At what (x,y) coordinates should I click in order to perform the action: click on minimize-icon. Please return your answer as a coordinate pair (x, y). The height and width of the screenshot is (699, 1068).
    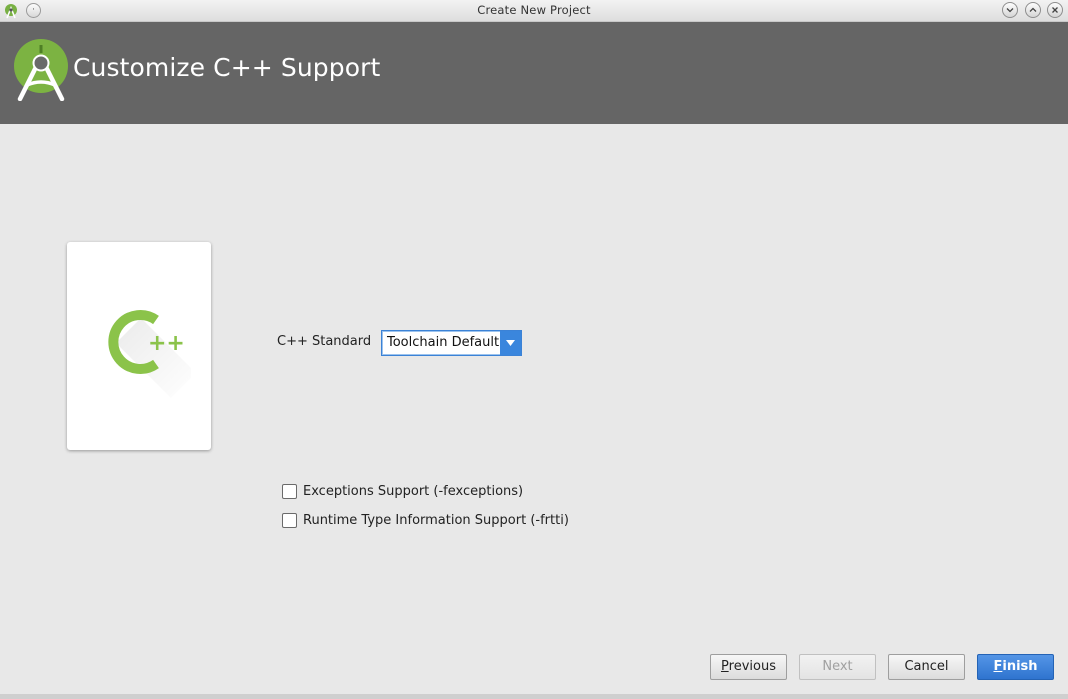
    Looking at the image, I should click on (1010, 10).